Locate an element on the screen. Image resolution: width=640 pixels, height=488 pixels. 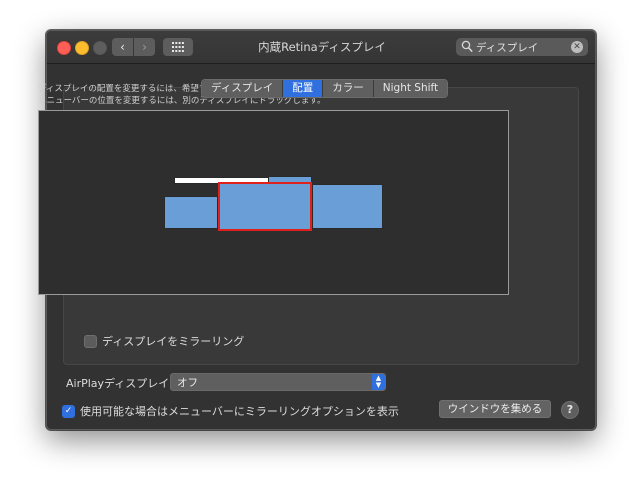
clear-icon: ✕ is located at coordinates (577, 47).